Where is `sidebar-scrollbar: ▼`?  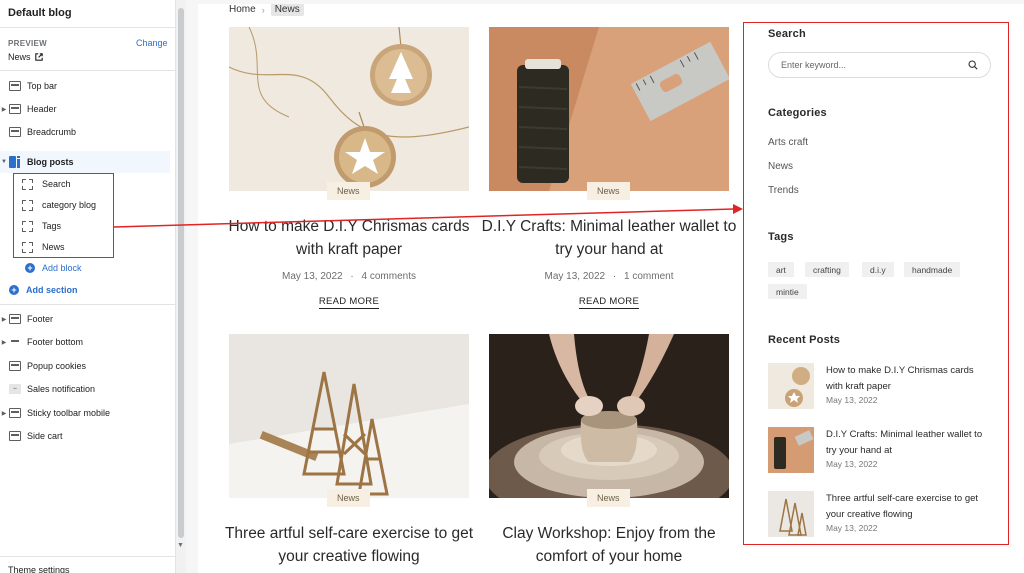
sidebar-scrollbar: ▼ is located at coordinates (181, 286).